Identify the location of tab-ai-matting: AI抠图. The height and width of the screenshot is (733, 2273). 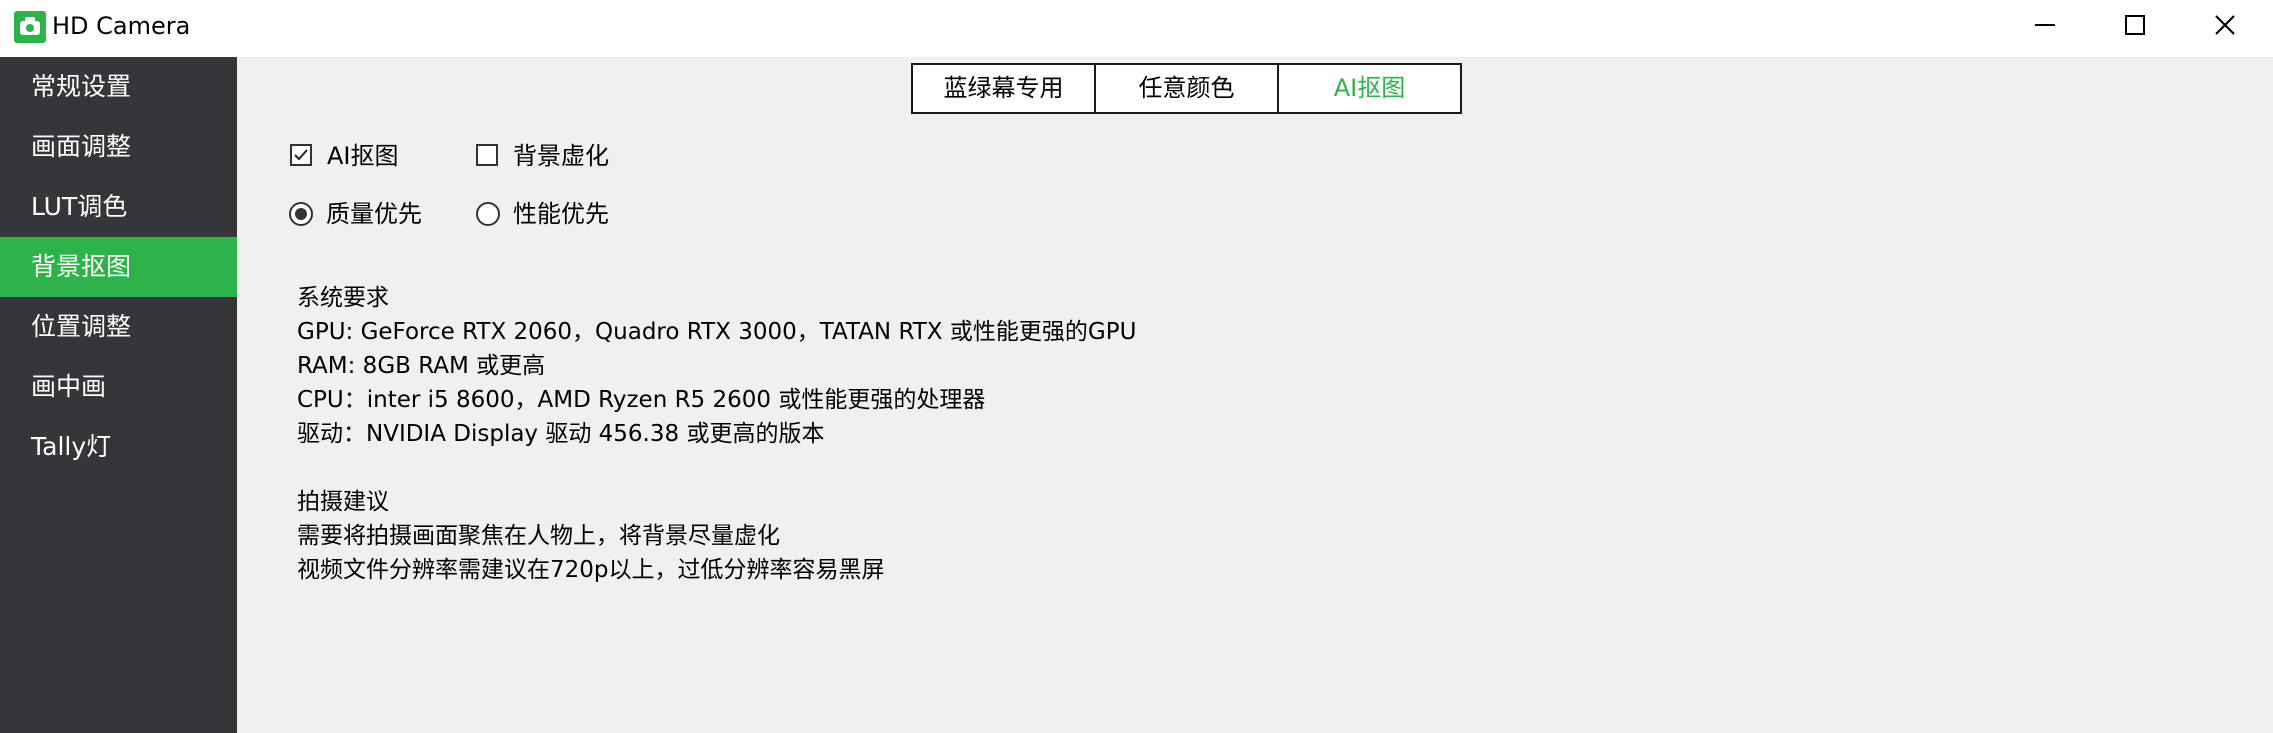
(1369, 88).